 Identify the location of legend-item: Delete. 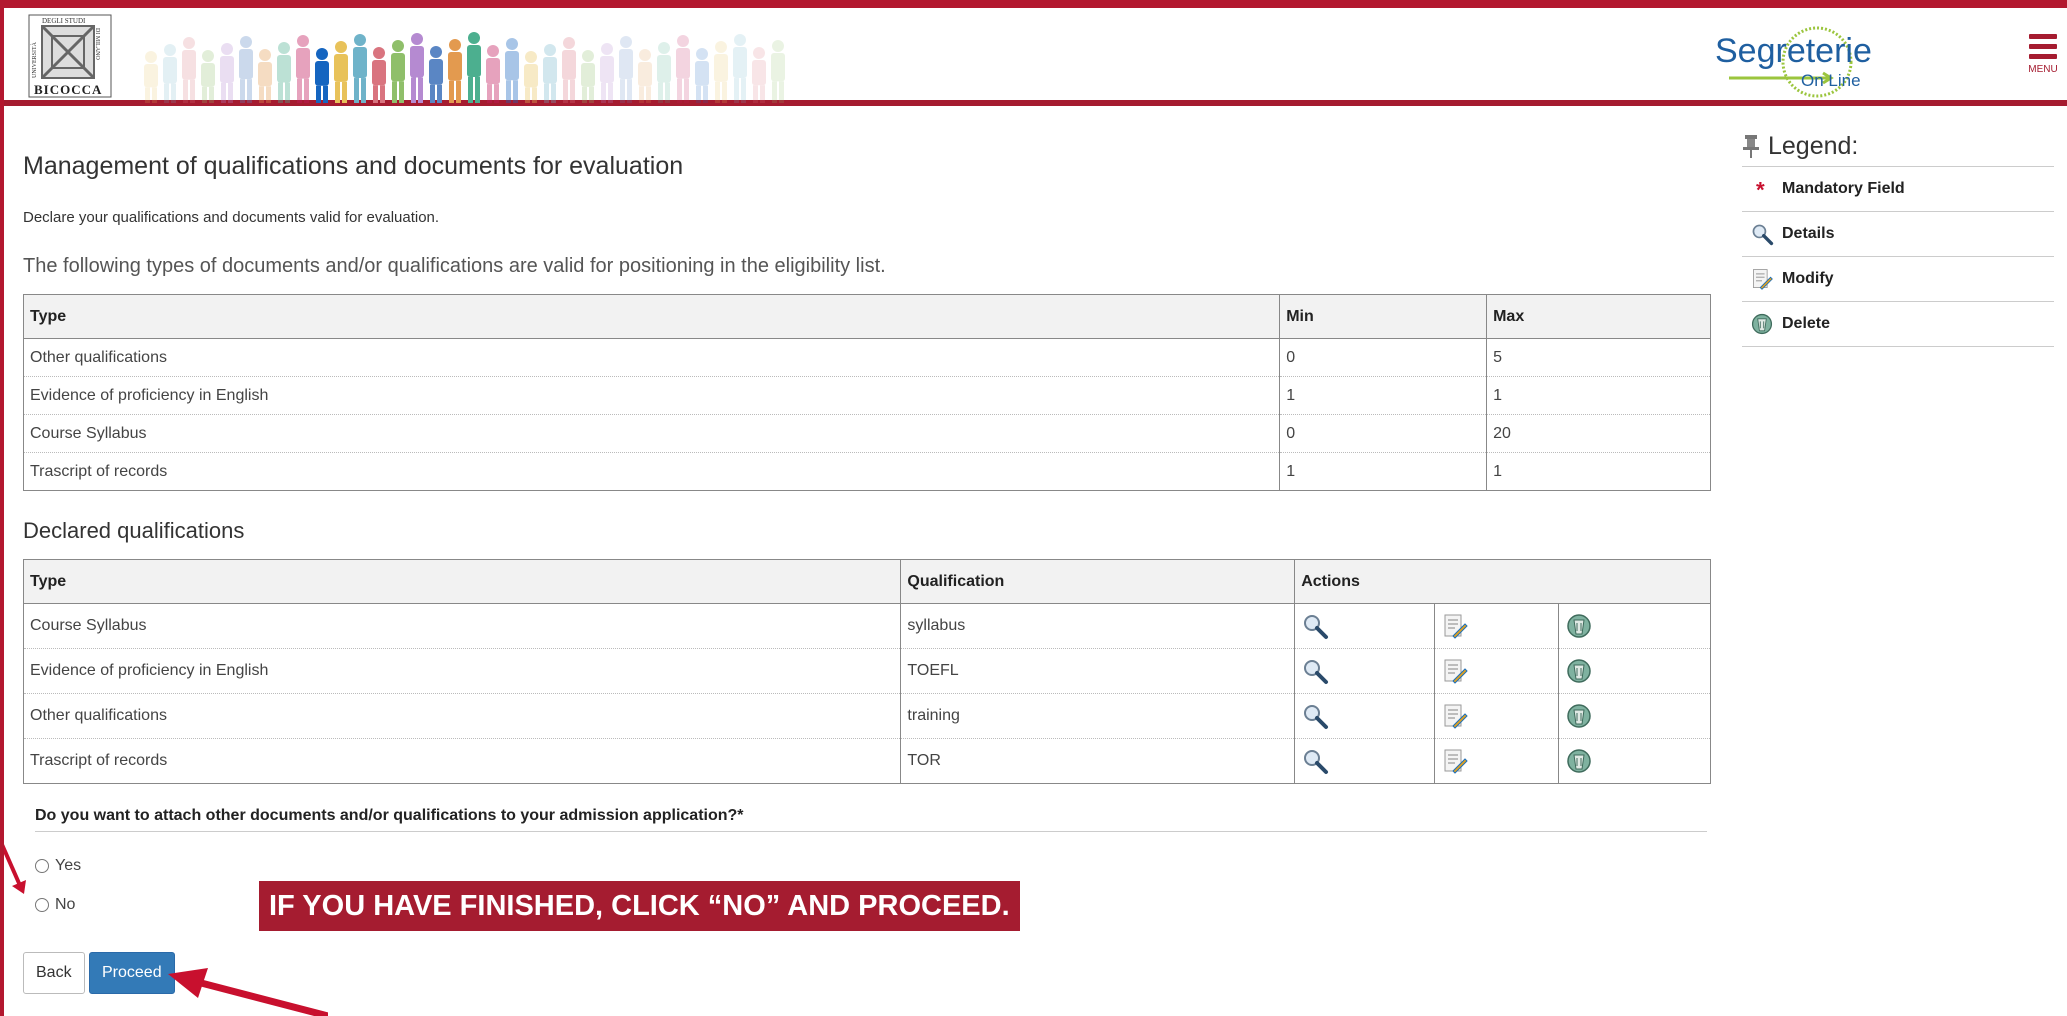
(1898, 324).